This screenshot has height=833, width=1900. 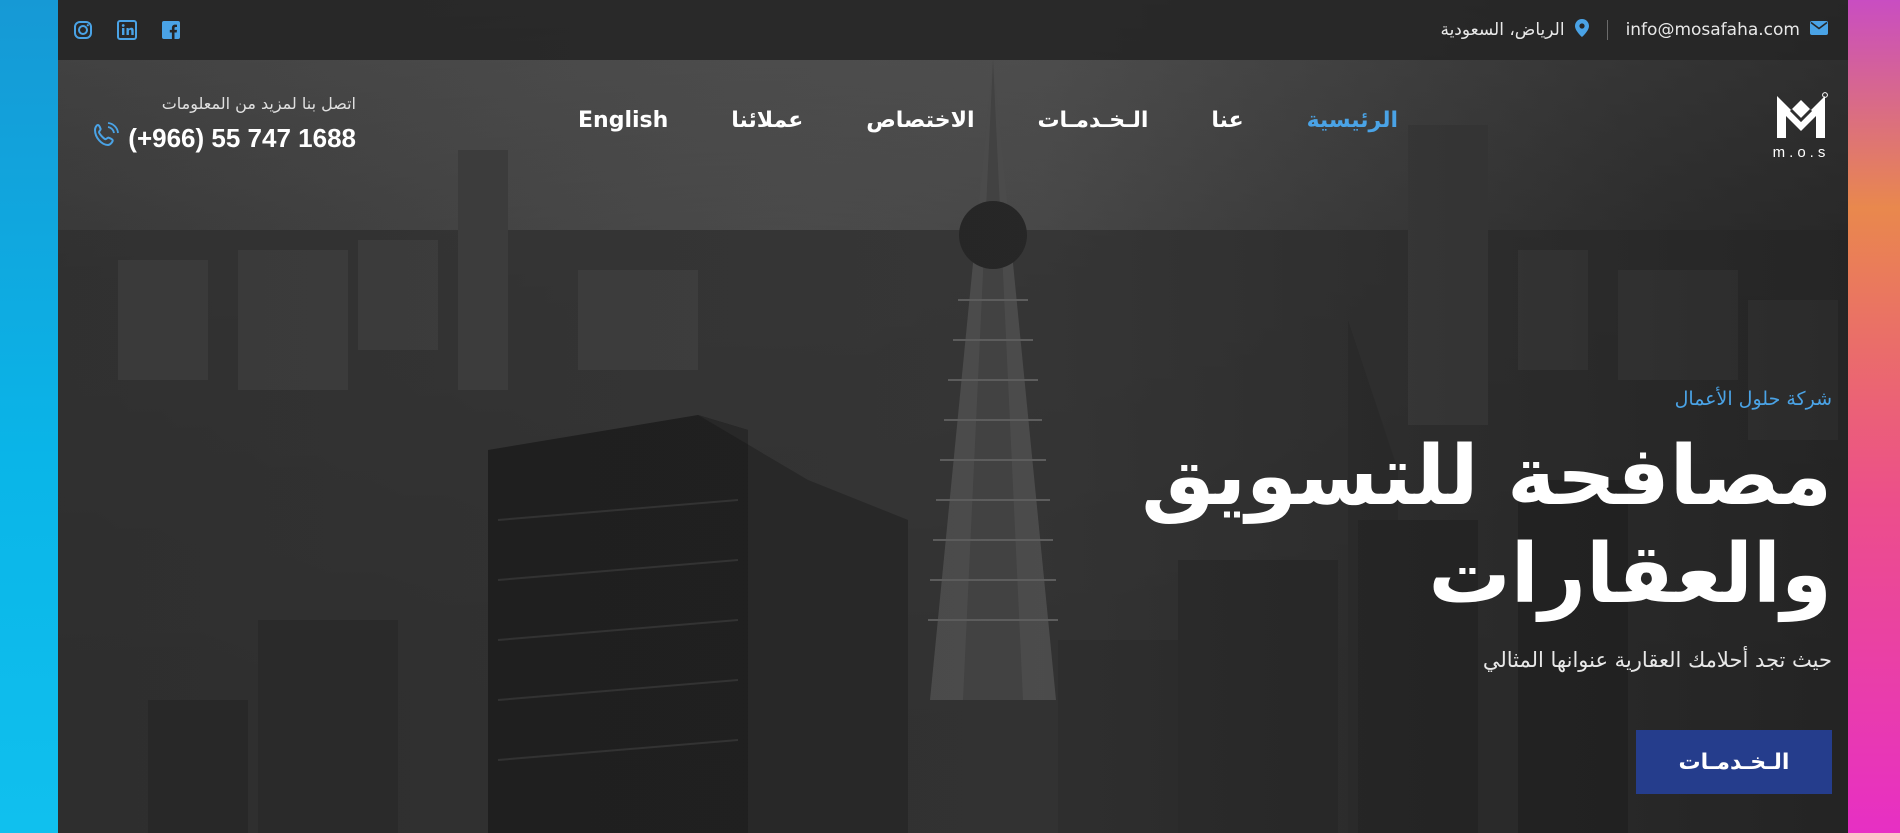 What do you see at coordinates (1657, 660) in the screenshot?
I see `hero-subheading: حيث تجد أحلامك العقارية عنوانها المثالي` at bounding box center [1657, 660].